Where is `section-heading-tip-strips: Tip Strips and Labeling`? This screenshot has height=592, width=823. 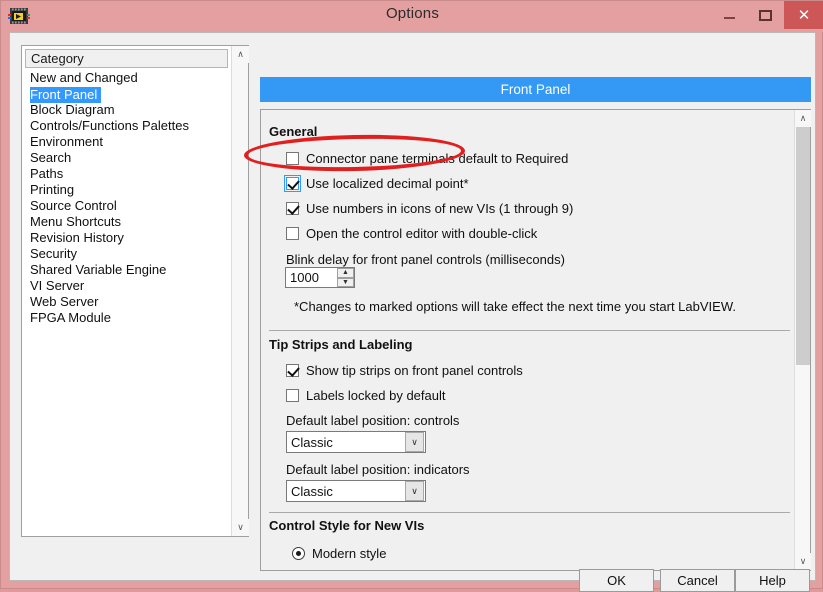 section-heading-tip-strips: Tip Strips and Labeling is located at coordinates (341, 344).